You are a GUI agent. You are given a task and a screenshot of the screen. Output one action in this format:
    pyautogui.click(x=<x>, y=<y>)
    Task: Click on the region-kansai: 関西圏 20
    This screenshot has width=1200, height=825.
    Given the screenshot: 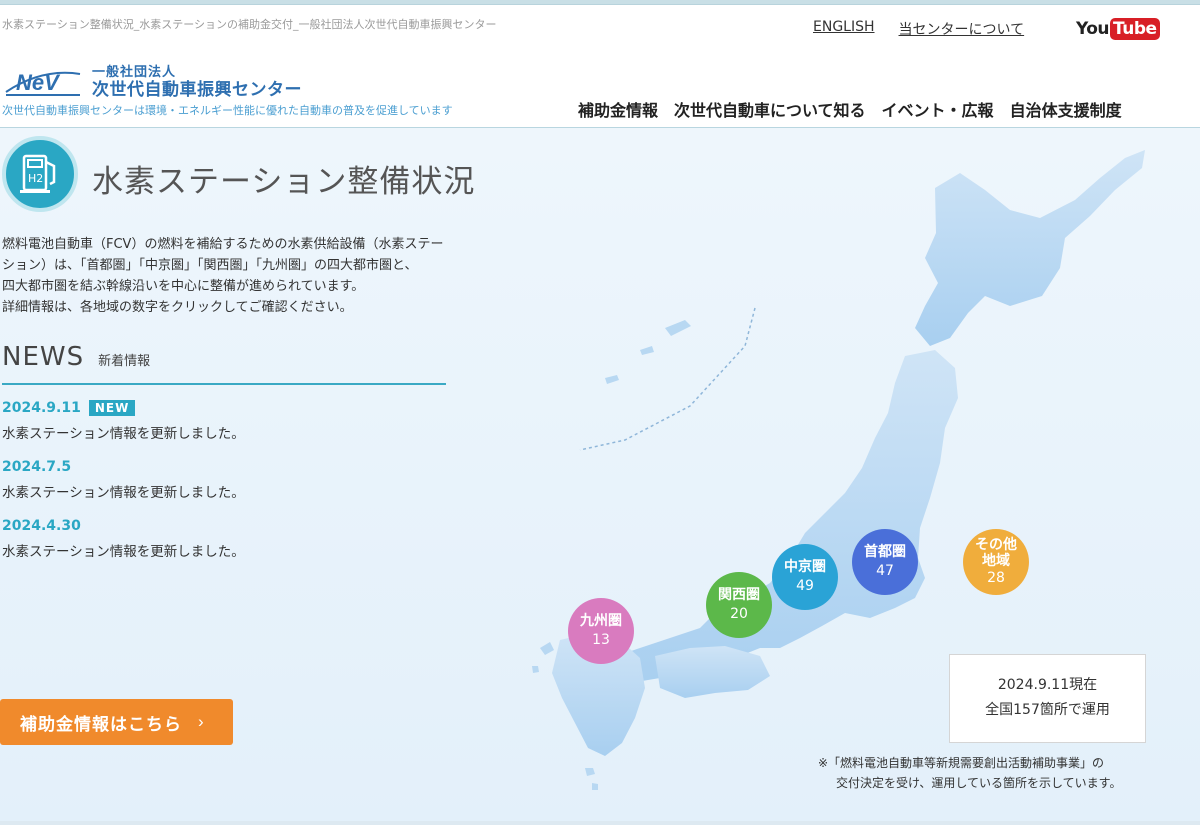 What is the action you would take?
    pyautogui.click(x=739, y=605)
    